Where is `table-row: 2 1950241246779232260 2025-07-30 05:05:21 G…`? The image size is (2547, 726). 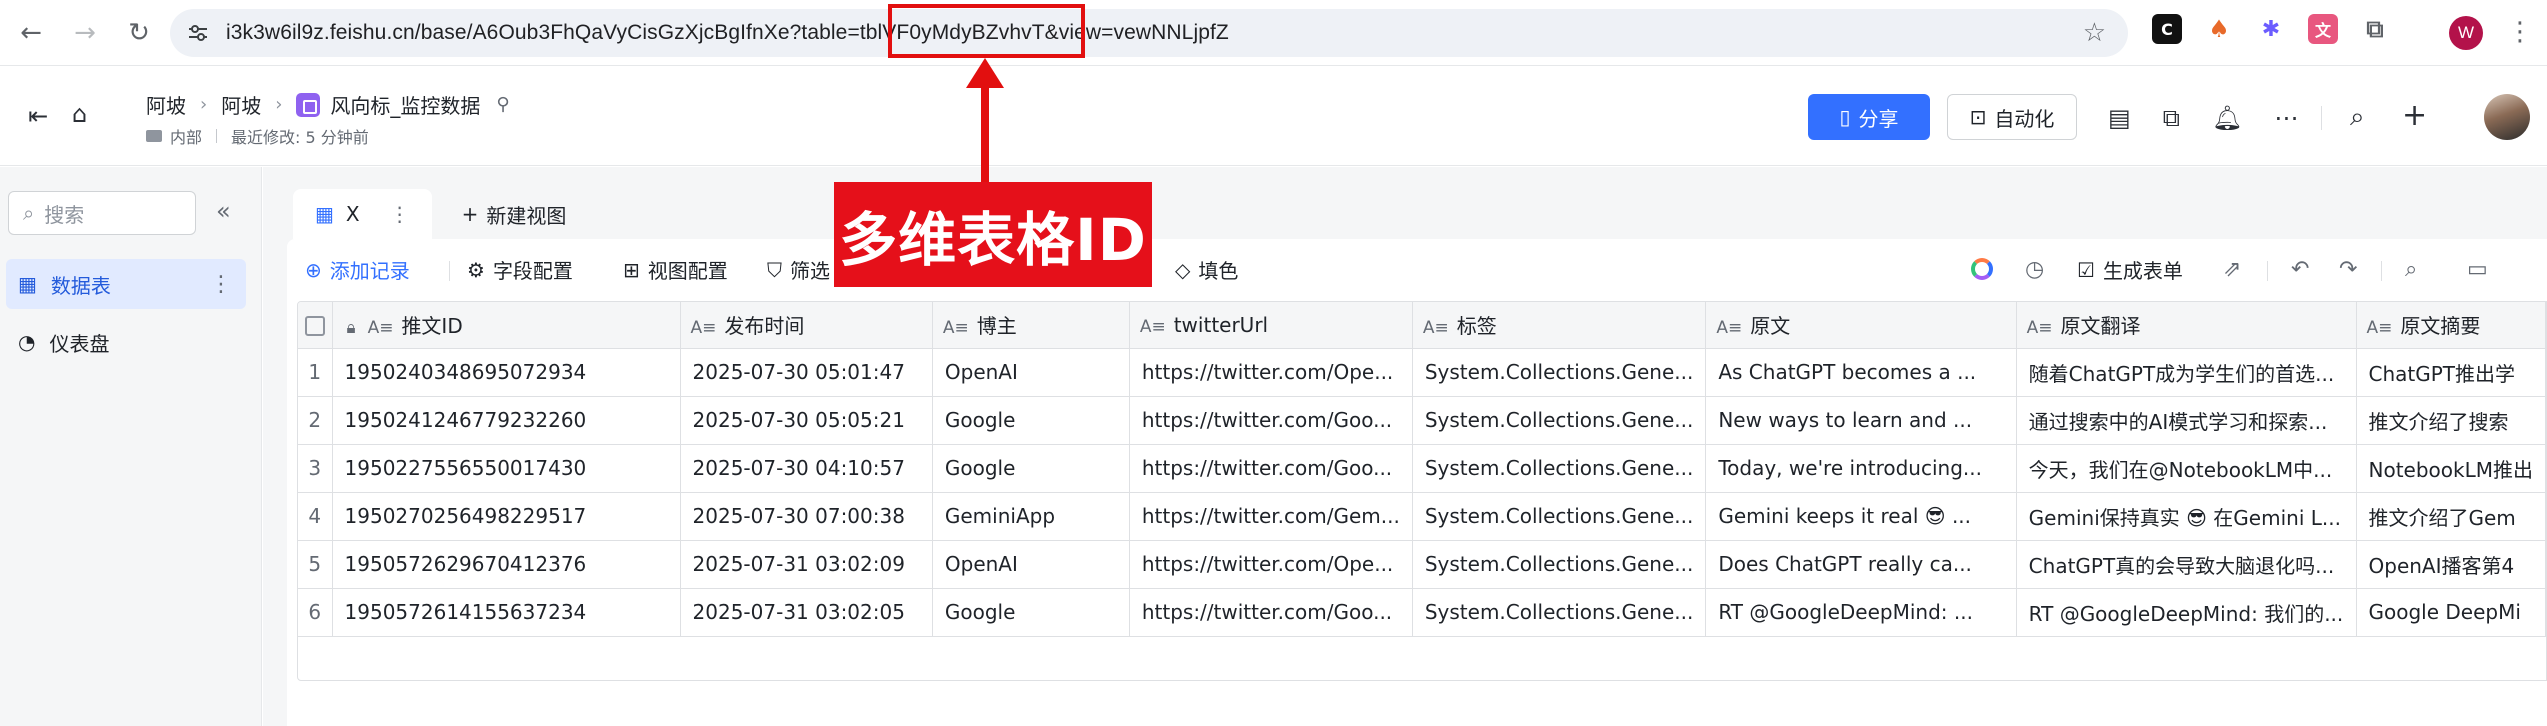
table-row: 2 1950241246779232260 2025-07-30 05:05:21 G… is located at coordinates (1422, 420).